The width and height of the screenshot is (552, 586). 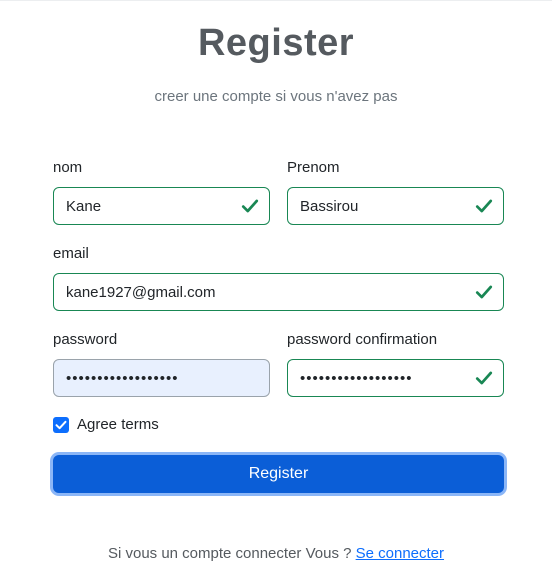 I want to click on terms-checkbox, so click(x=61, y=425).